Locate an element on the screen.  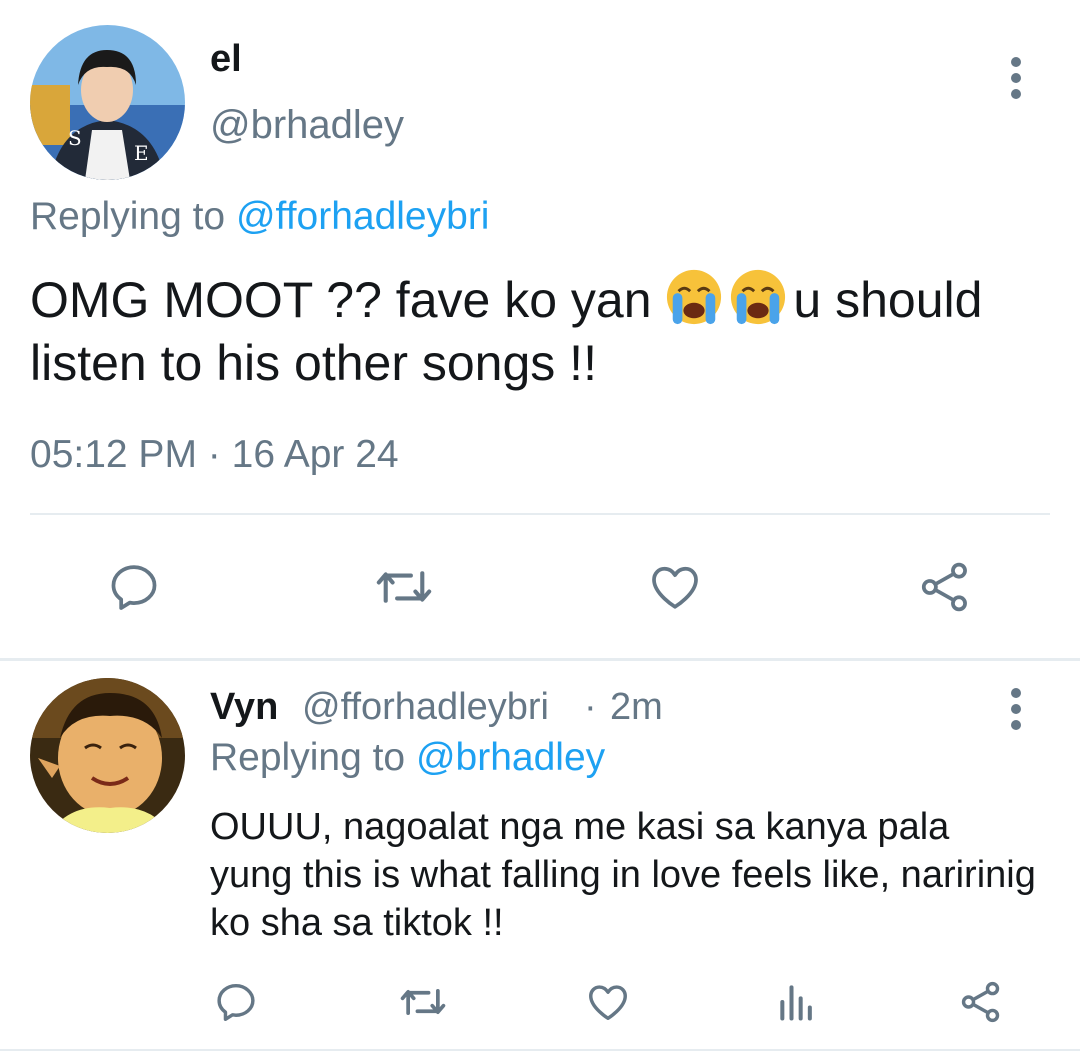
replying-to-prefix: Replying to is located at coordinates (128, 216).